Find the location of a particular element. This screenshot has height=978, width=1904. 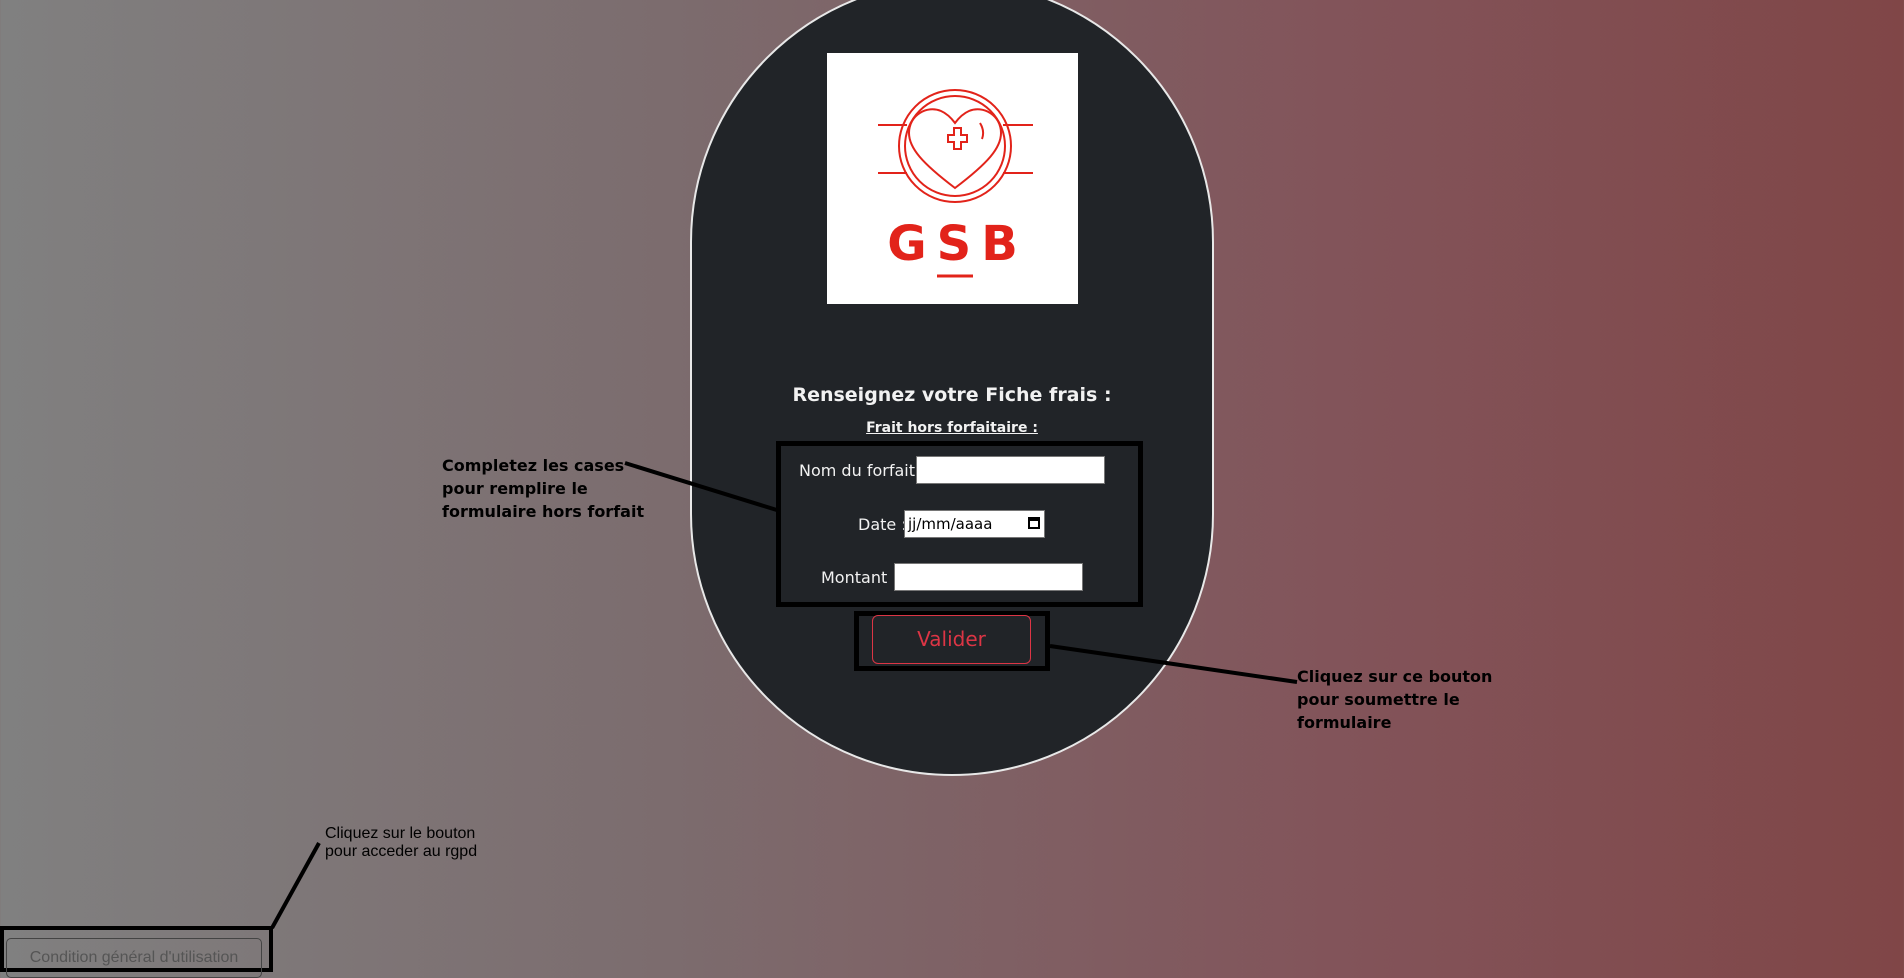

arrow-line-form is located at coordinates (702, 487).